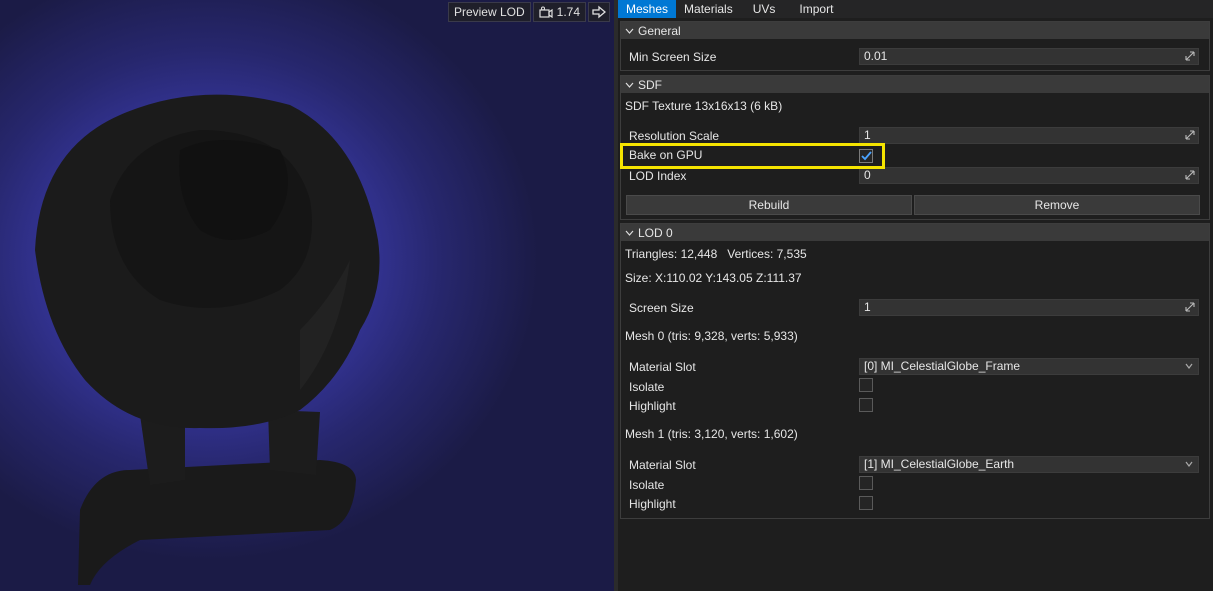  What do you see at coordinates (867, 307) in the screenshot?
I see `screen-size-value: 1` at bounding box center [867, 307].